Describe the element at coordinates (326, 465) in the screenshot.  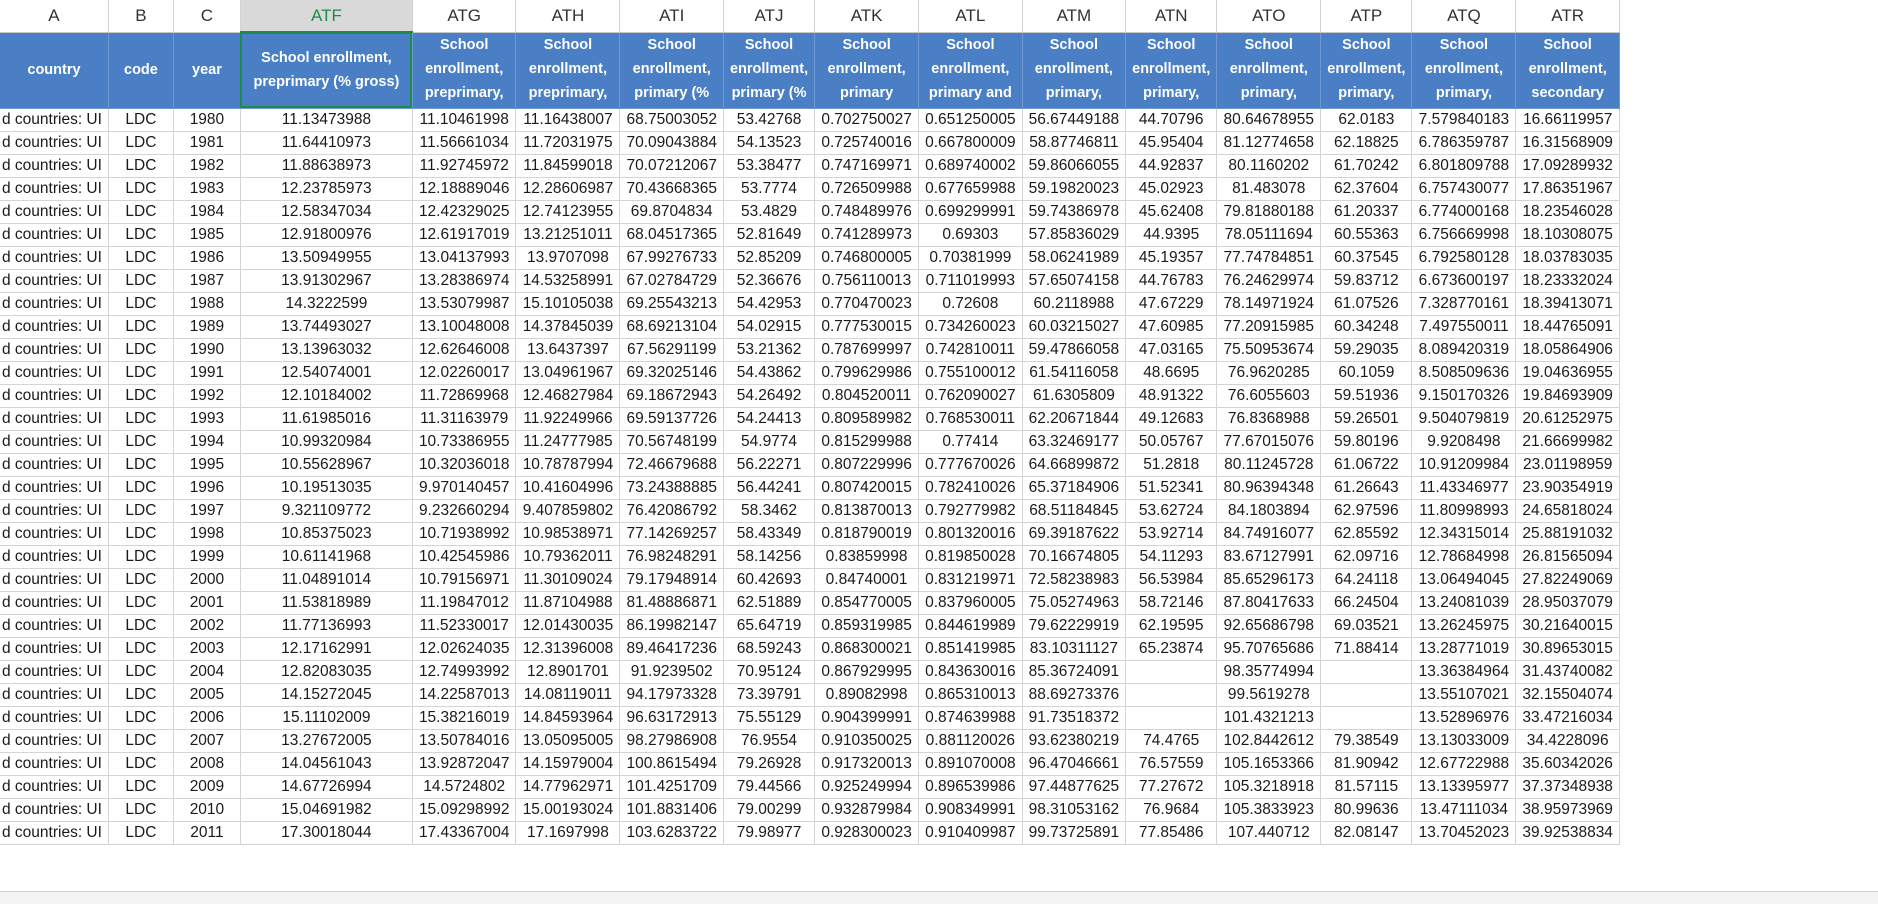
I see `data-cell: 10.55628967` at that location.